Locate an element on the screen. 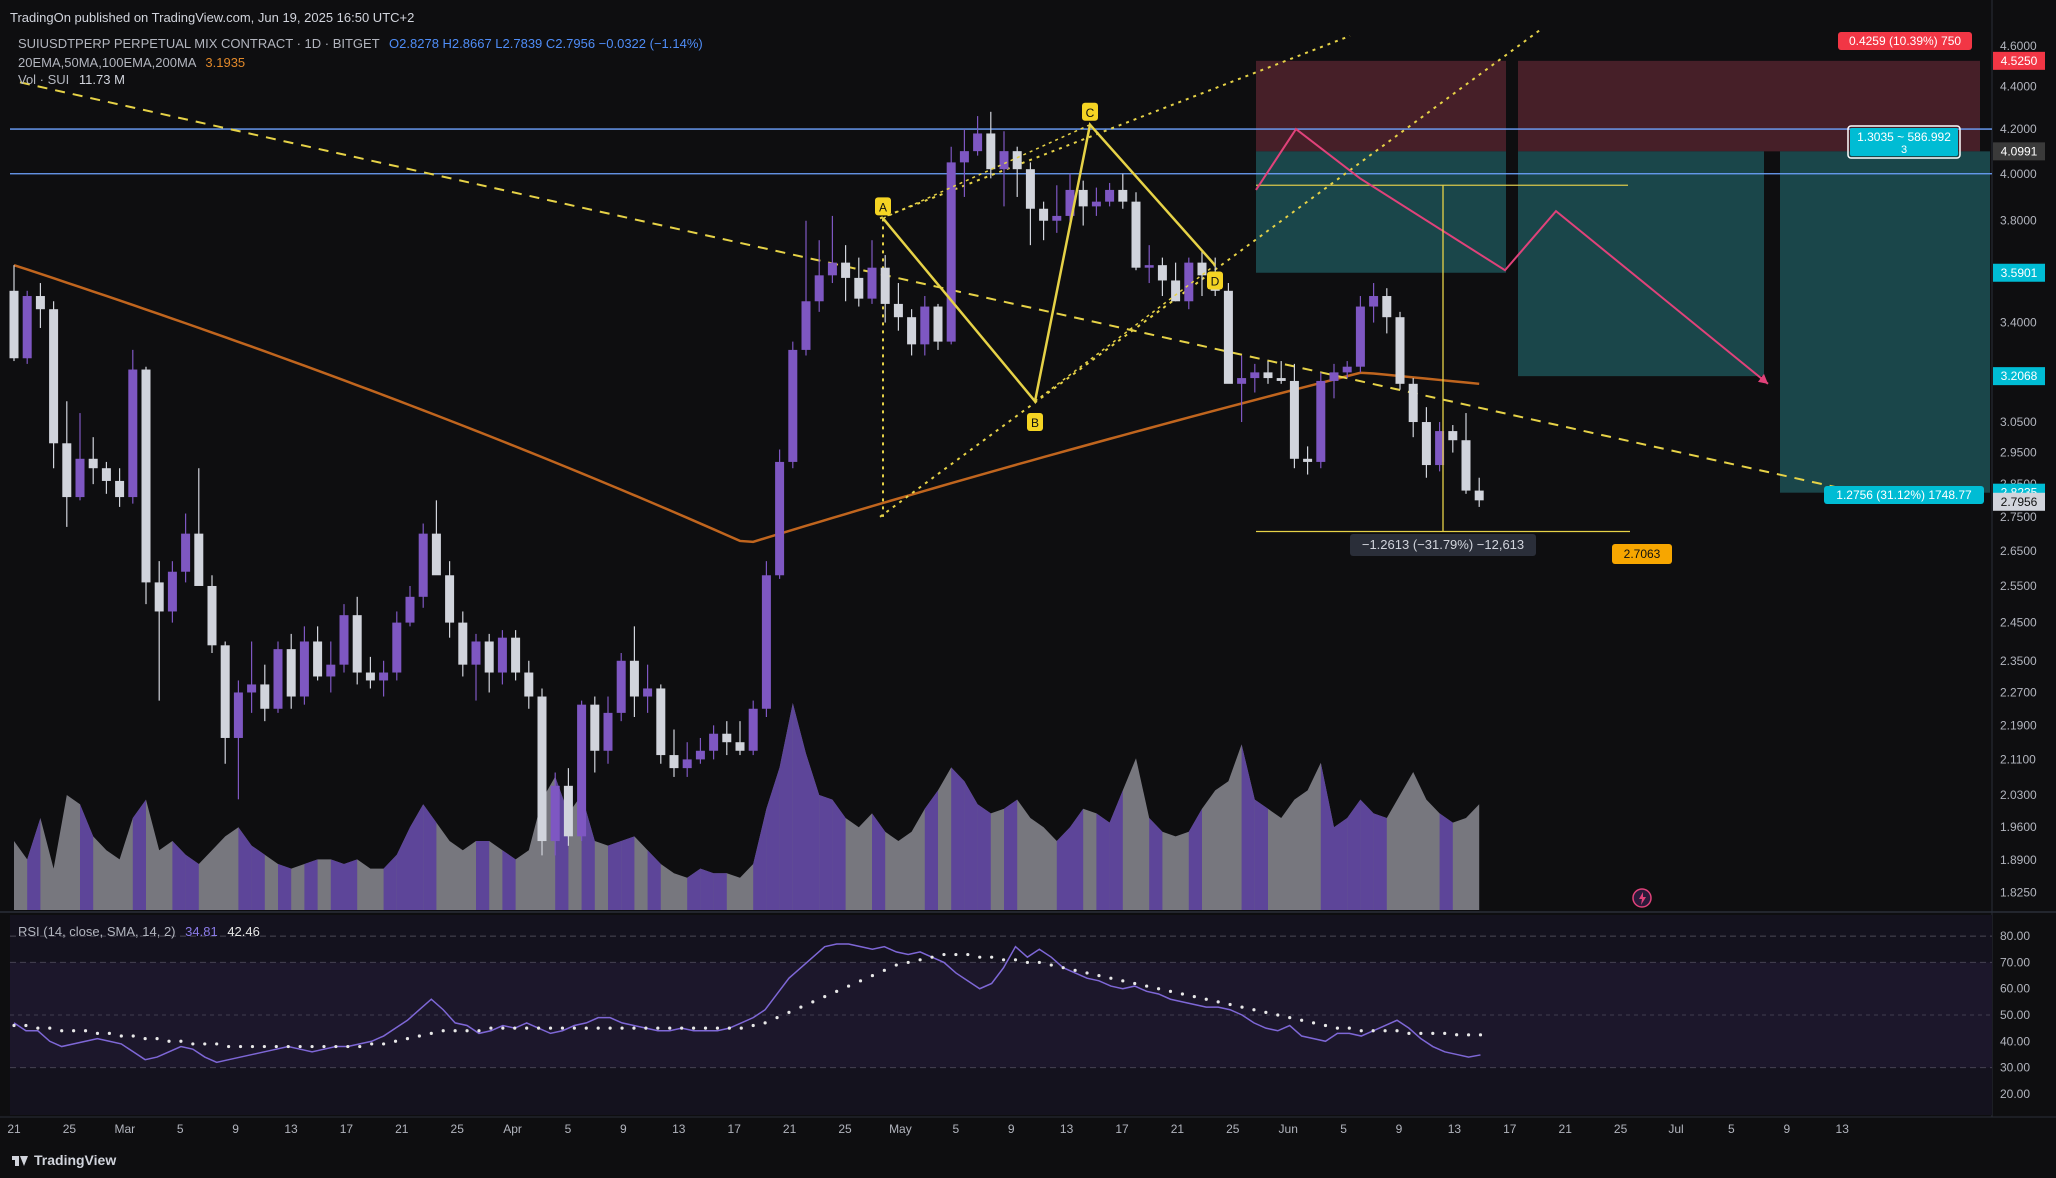 The width and height of the screenshot is (2056, 1178). risk-label-text: 0.4259 (10.39%) 750 is located at coordinates (1905, 41).